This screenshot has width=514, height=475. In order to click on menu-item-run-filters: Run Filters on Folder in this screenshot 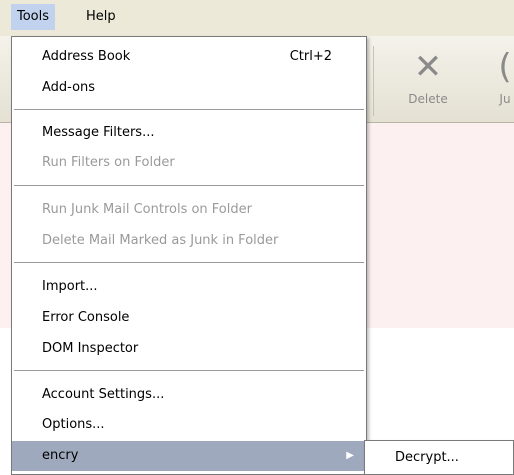, I will do `click(189, 163)`.